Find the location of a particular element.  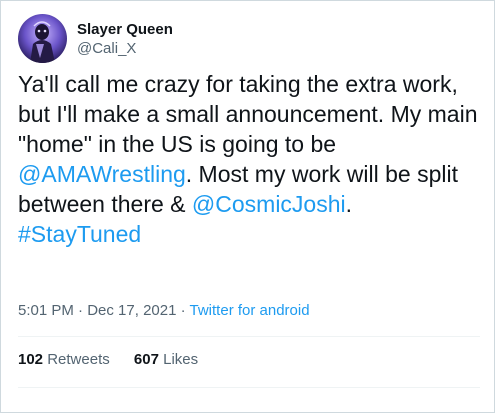

user-names: Slayer Queen @Cali_X is located at coordinates (125, 39).